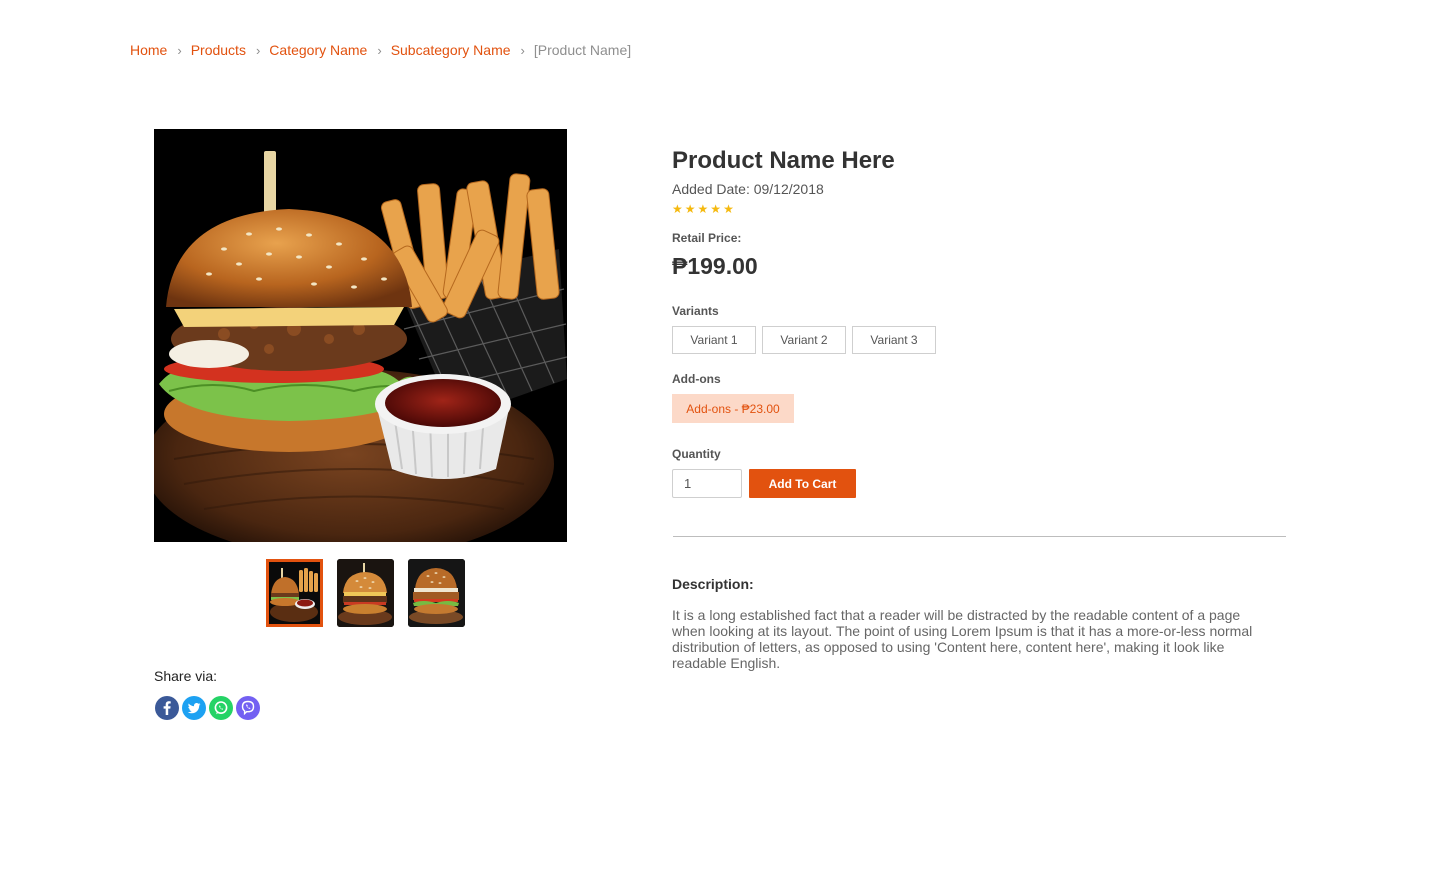  Describe the element at coordinates (713, 584) in the screenshot. I see `description-label: Description:` at that location.